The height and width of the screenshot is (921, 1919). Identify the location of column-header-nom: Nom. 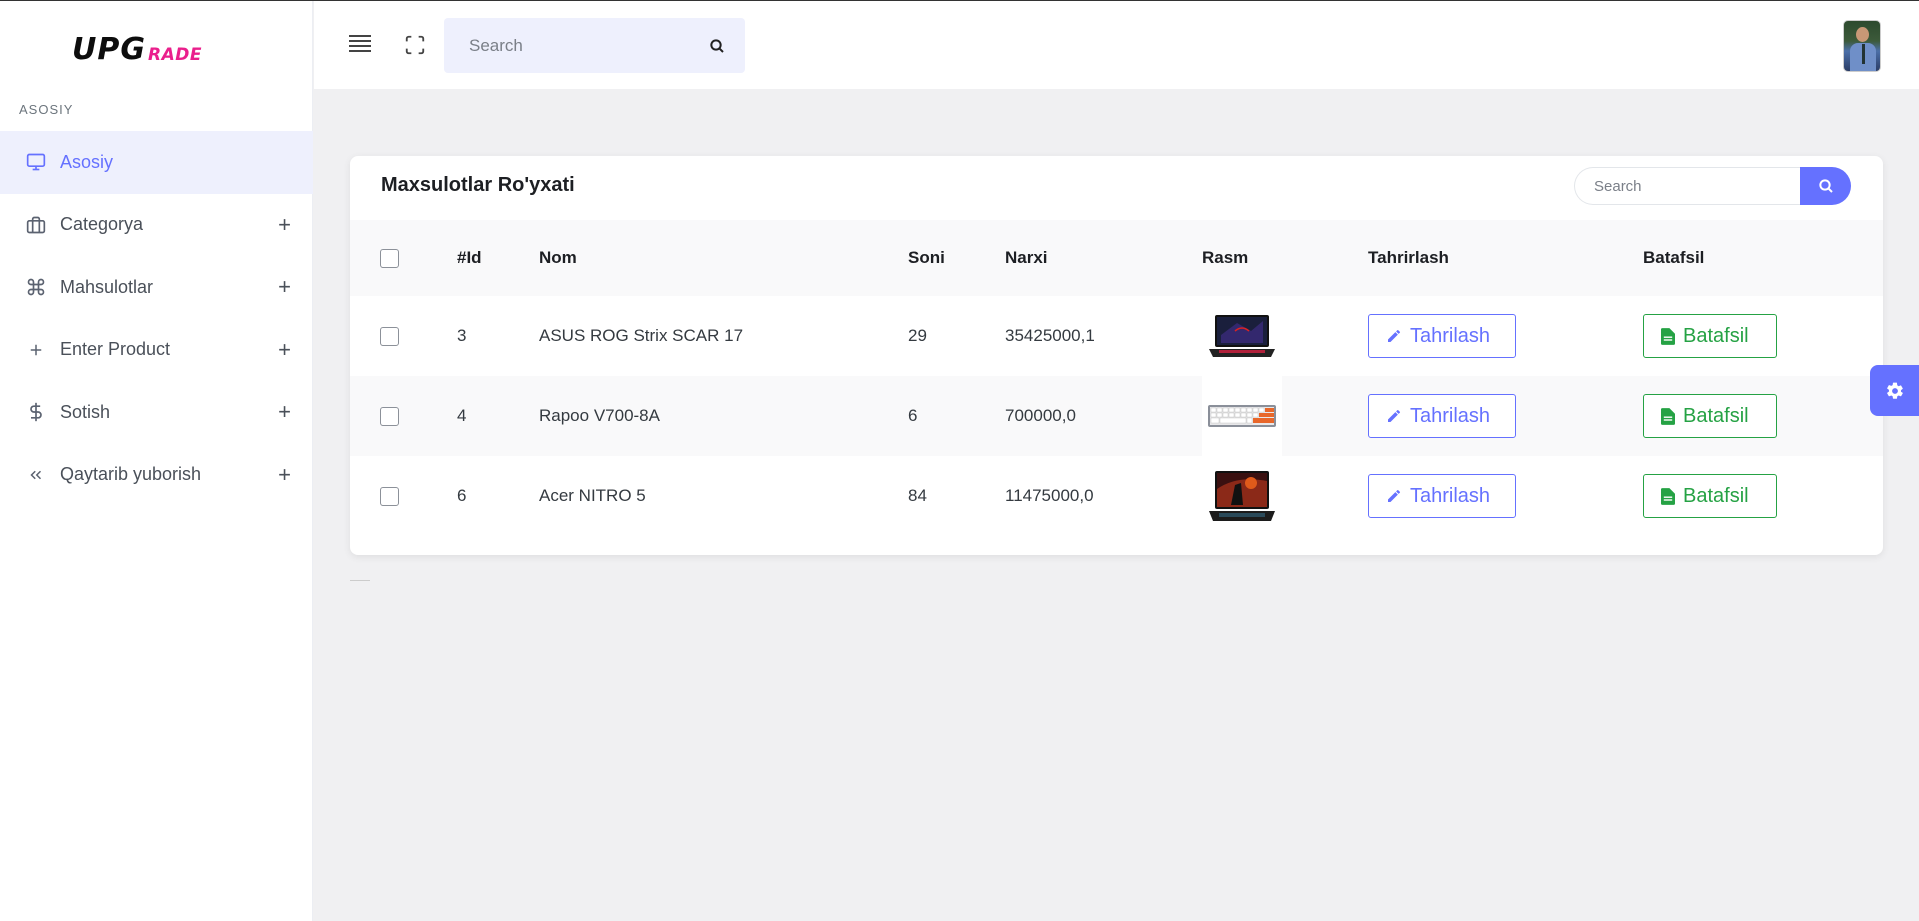
(558, 257).